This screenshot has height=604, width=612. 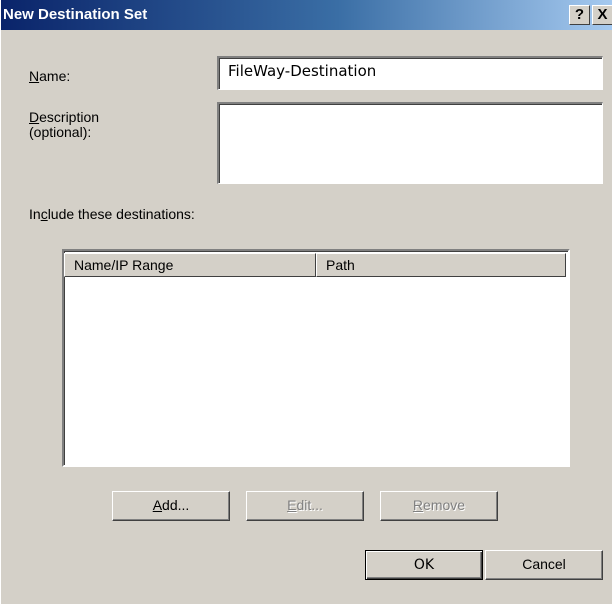 What do you see at coordinates (439, 506) in the screenshot?
I see `remove-button: Remove` at bounding box center [439, 506].